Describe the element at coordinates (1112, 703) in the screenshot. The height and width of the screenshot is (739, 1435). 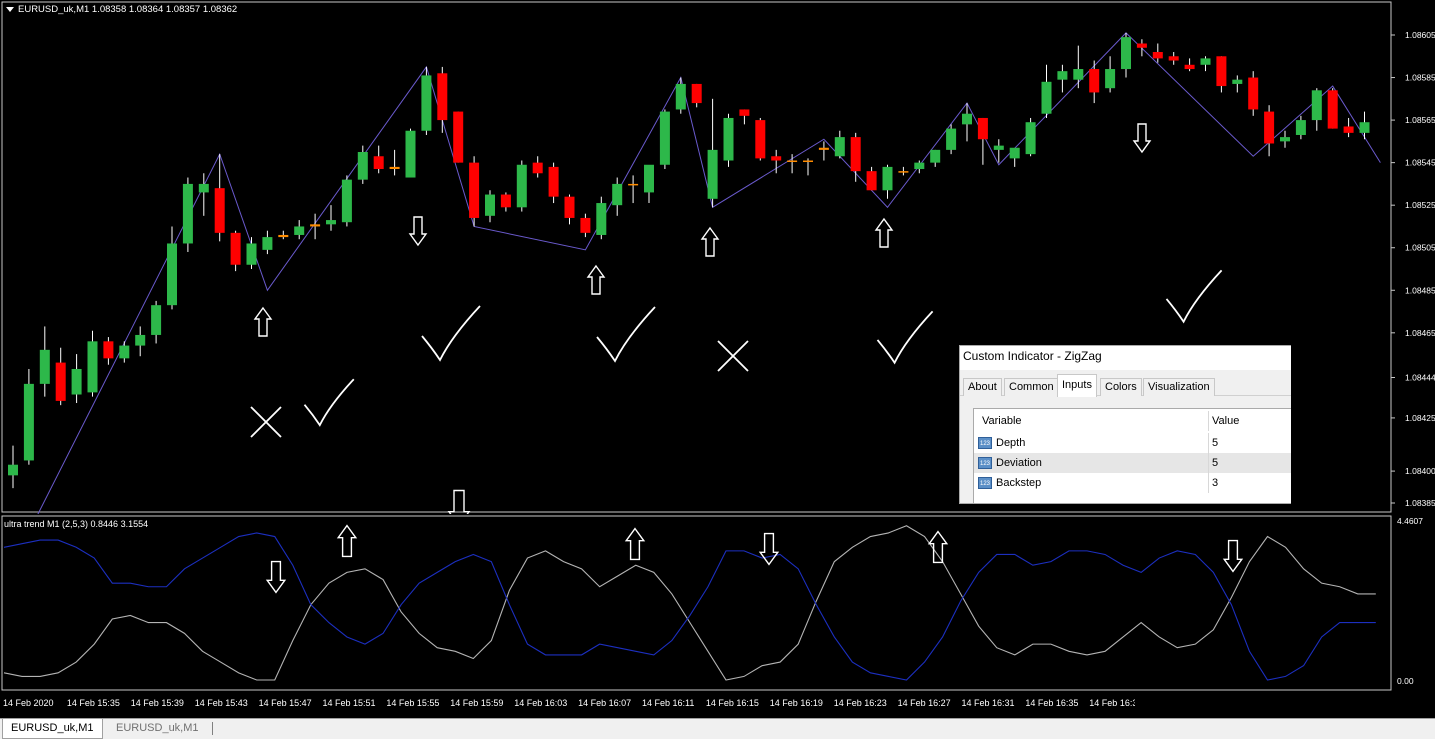
I see `time-tick-label: 14 Feb 16:39` at that location.